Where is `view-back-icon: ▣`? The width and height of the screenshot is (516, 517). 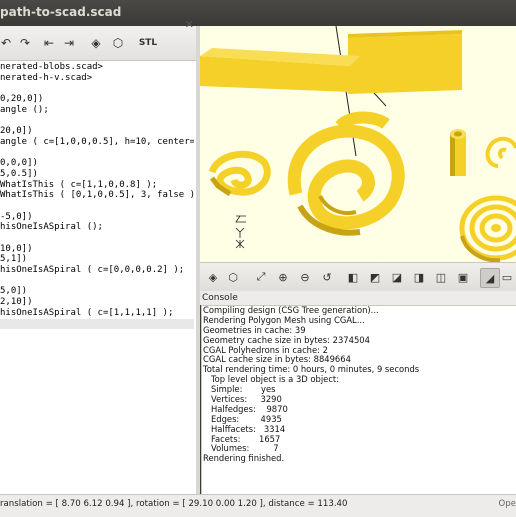 view-back-icon: ▣ is located at coordinates (463, 277).